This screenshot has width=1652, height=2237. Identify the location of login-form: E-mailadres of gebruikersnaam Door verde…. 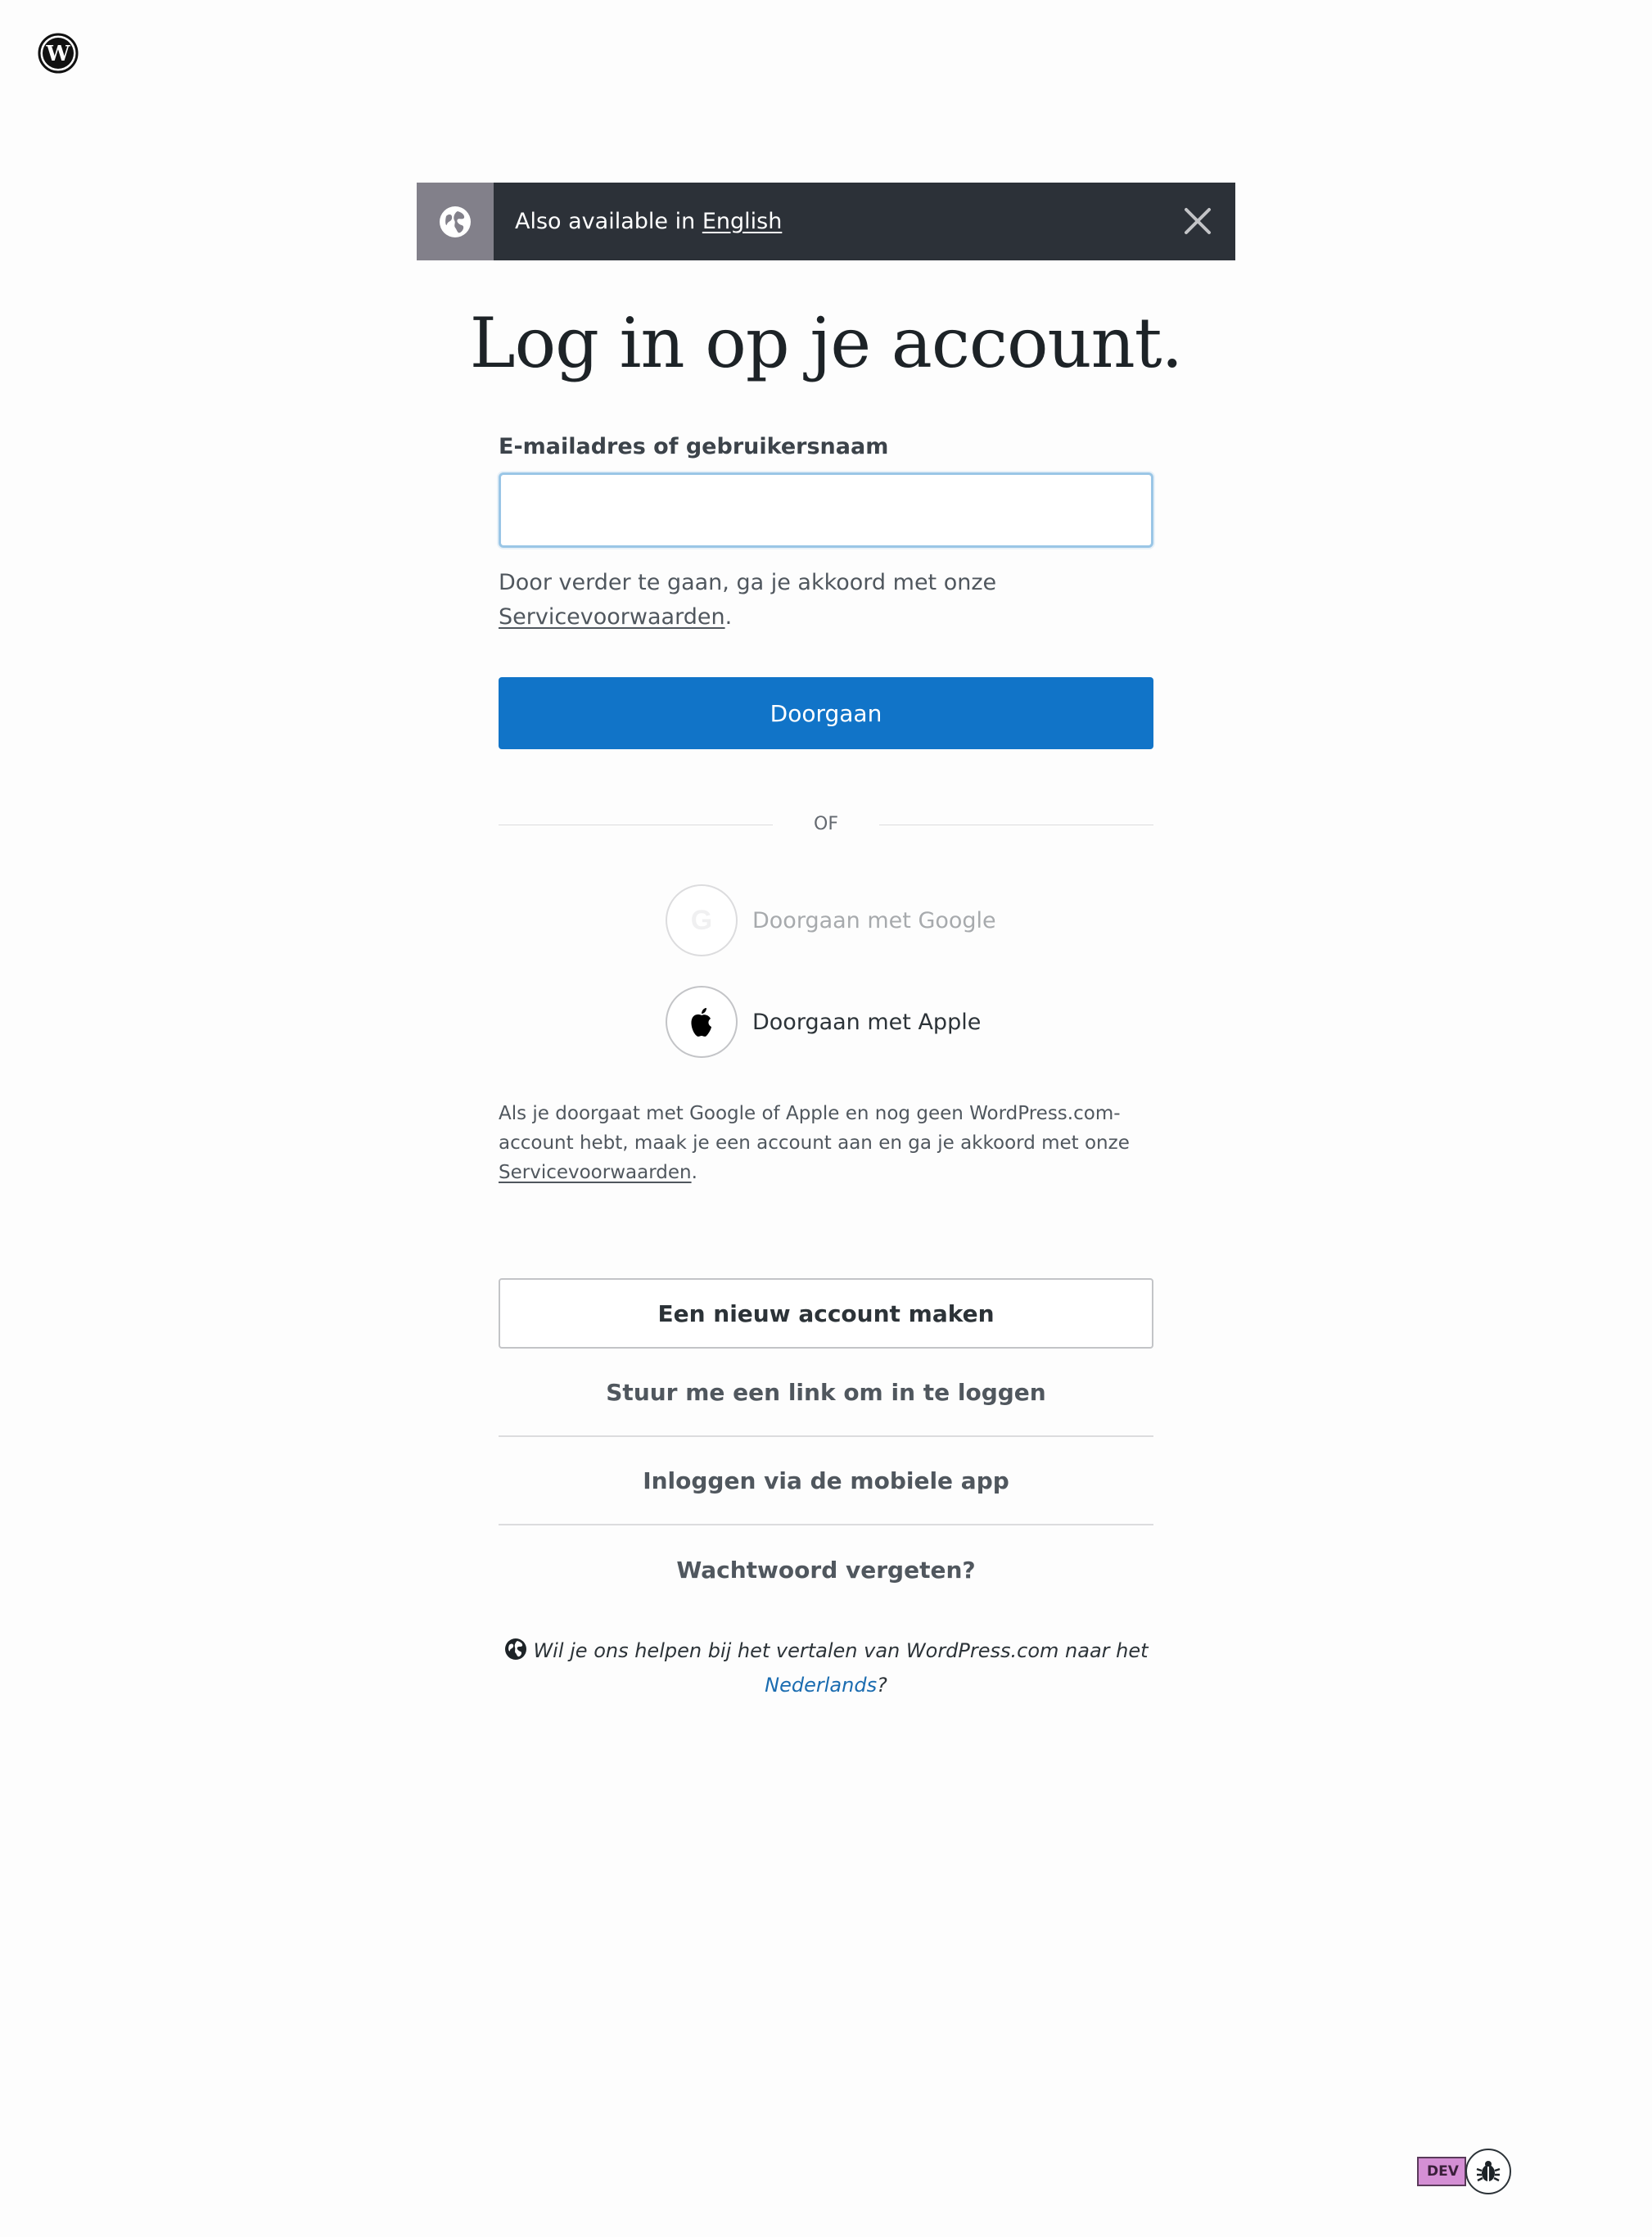
(826, 591).